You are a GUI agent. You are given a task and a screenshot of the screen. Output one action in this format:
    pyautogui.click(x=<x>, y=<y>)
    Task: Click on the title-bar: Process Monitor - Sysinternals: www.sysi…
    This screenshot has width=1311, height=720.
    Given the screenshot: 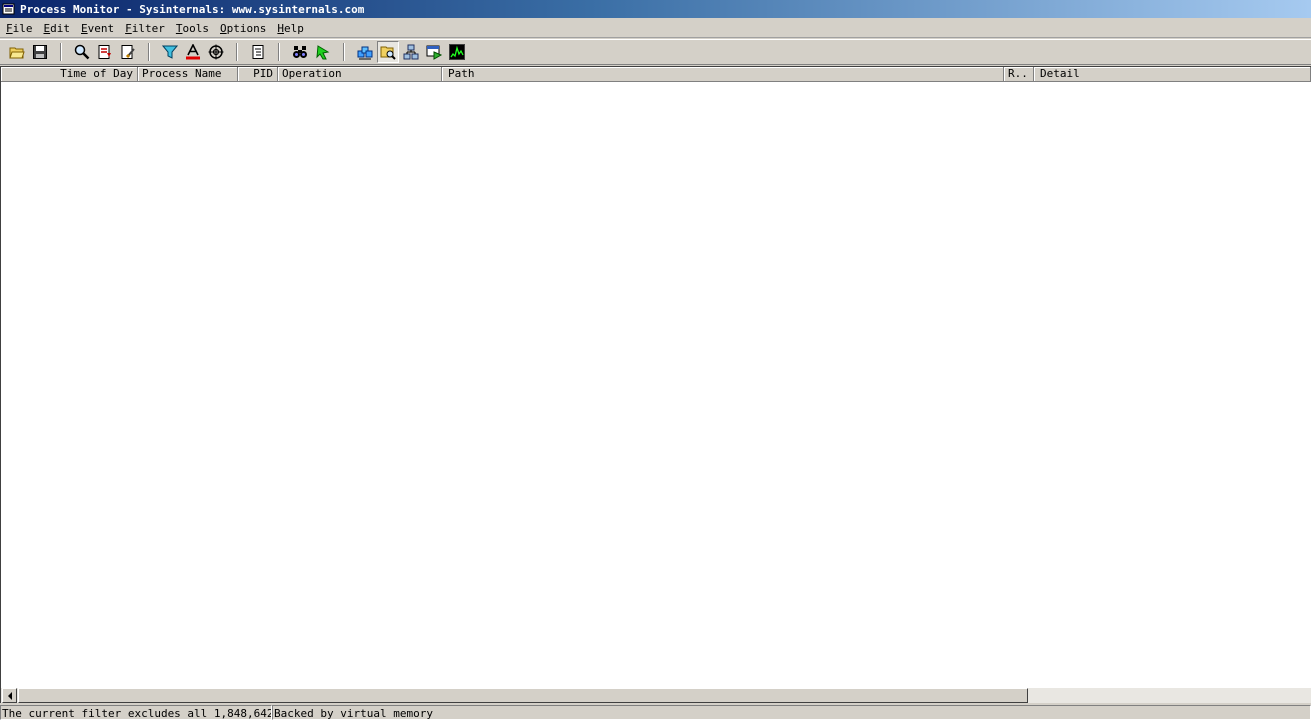 What is the action you would take?
    pyautogui.click(x=655, y=9)
    